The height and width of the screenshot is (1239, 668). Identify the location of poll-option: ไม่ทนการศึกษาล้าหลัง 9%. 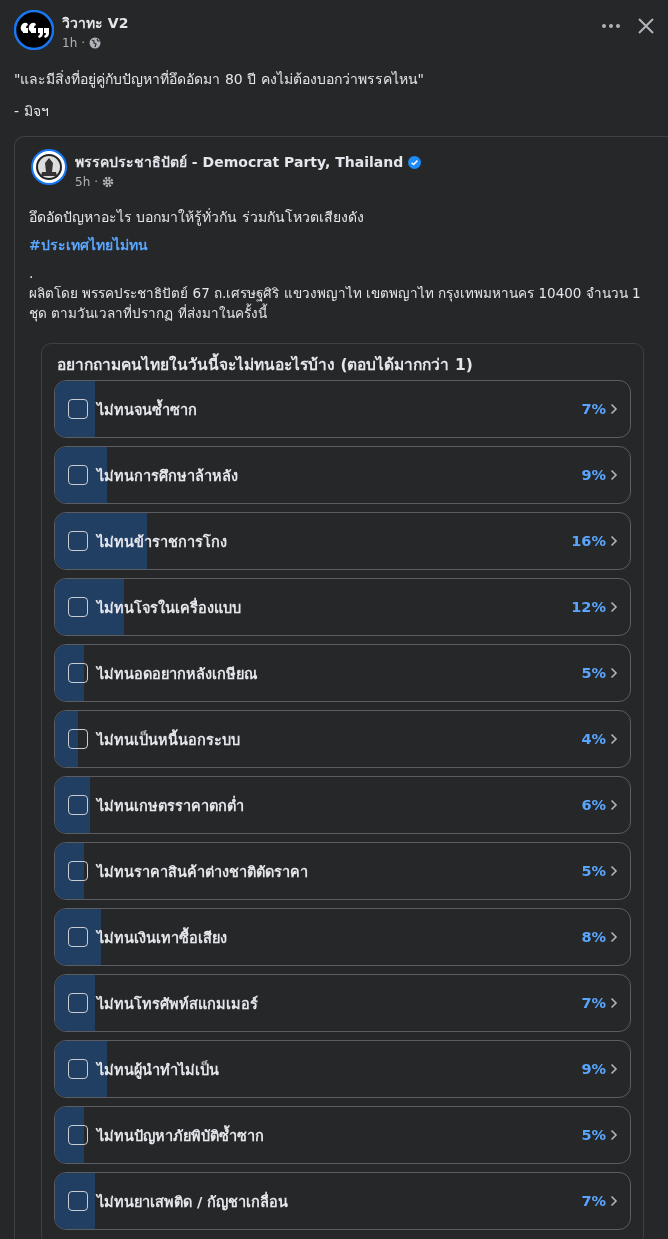
(342, 475).